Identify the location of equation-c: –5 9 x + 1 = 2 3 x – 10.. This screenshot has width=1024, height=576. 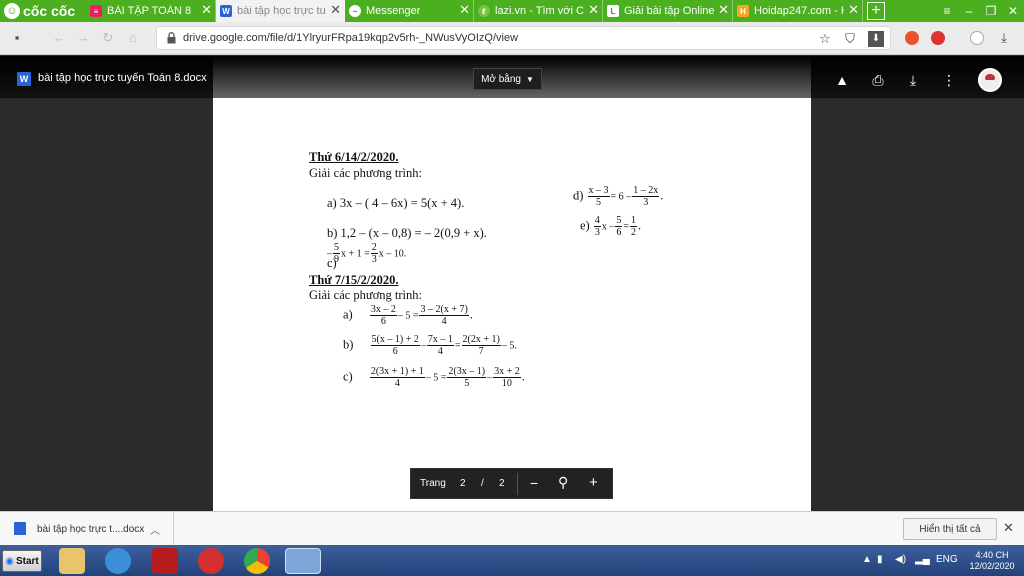
(367, 253).